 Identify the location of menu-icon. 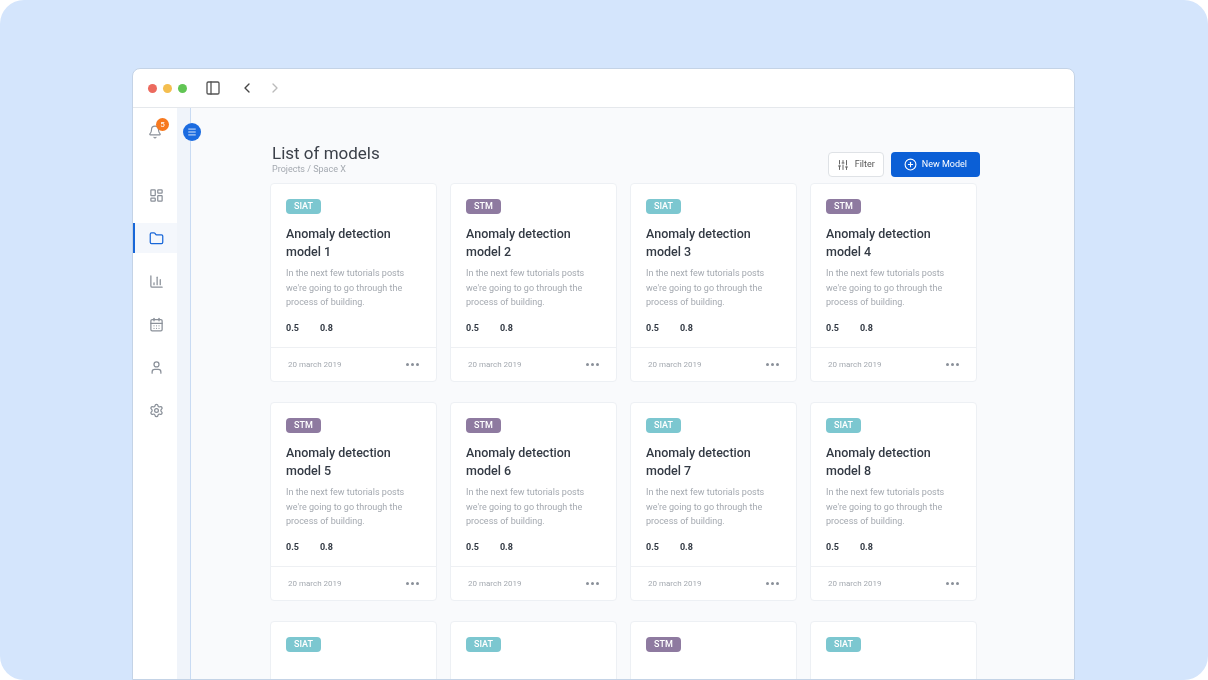
(192, 132).